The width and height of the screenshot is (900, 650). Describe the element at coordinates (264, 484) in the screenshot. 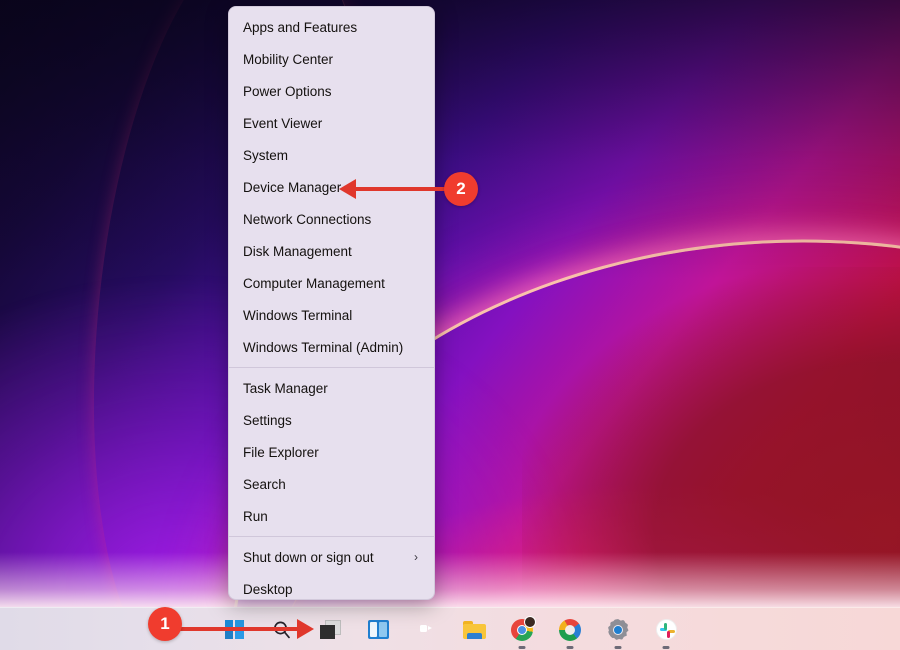

I see `menu-item-label: Search` at that location.